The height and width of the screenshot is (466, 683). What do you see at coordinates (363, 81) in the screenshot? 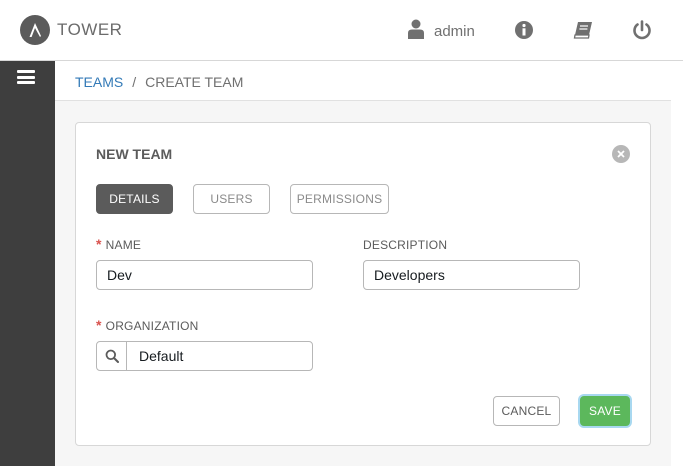
I see `breadcrumb-bar: TEAMS / CREATE TEAM` at bounding box center [363, 81].